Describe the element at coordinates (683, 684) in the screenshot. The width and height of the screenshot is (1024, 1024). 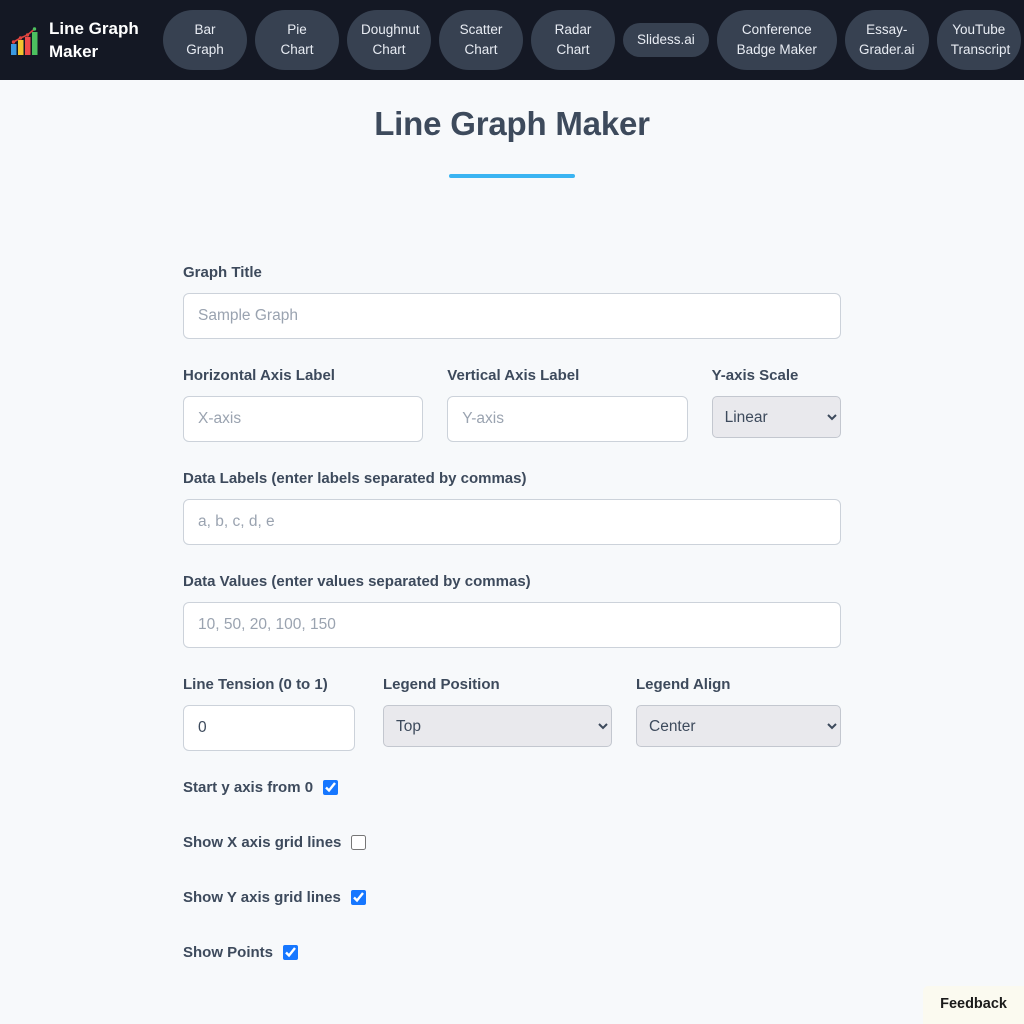
I see `legend-align-label: Legend Align` at that location.